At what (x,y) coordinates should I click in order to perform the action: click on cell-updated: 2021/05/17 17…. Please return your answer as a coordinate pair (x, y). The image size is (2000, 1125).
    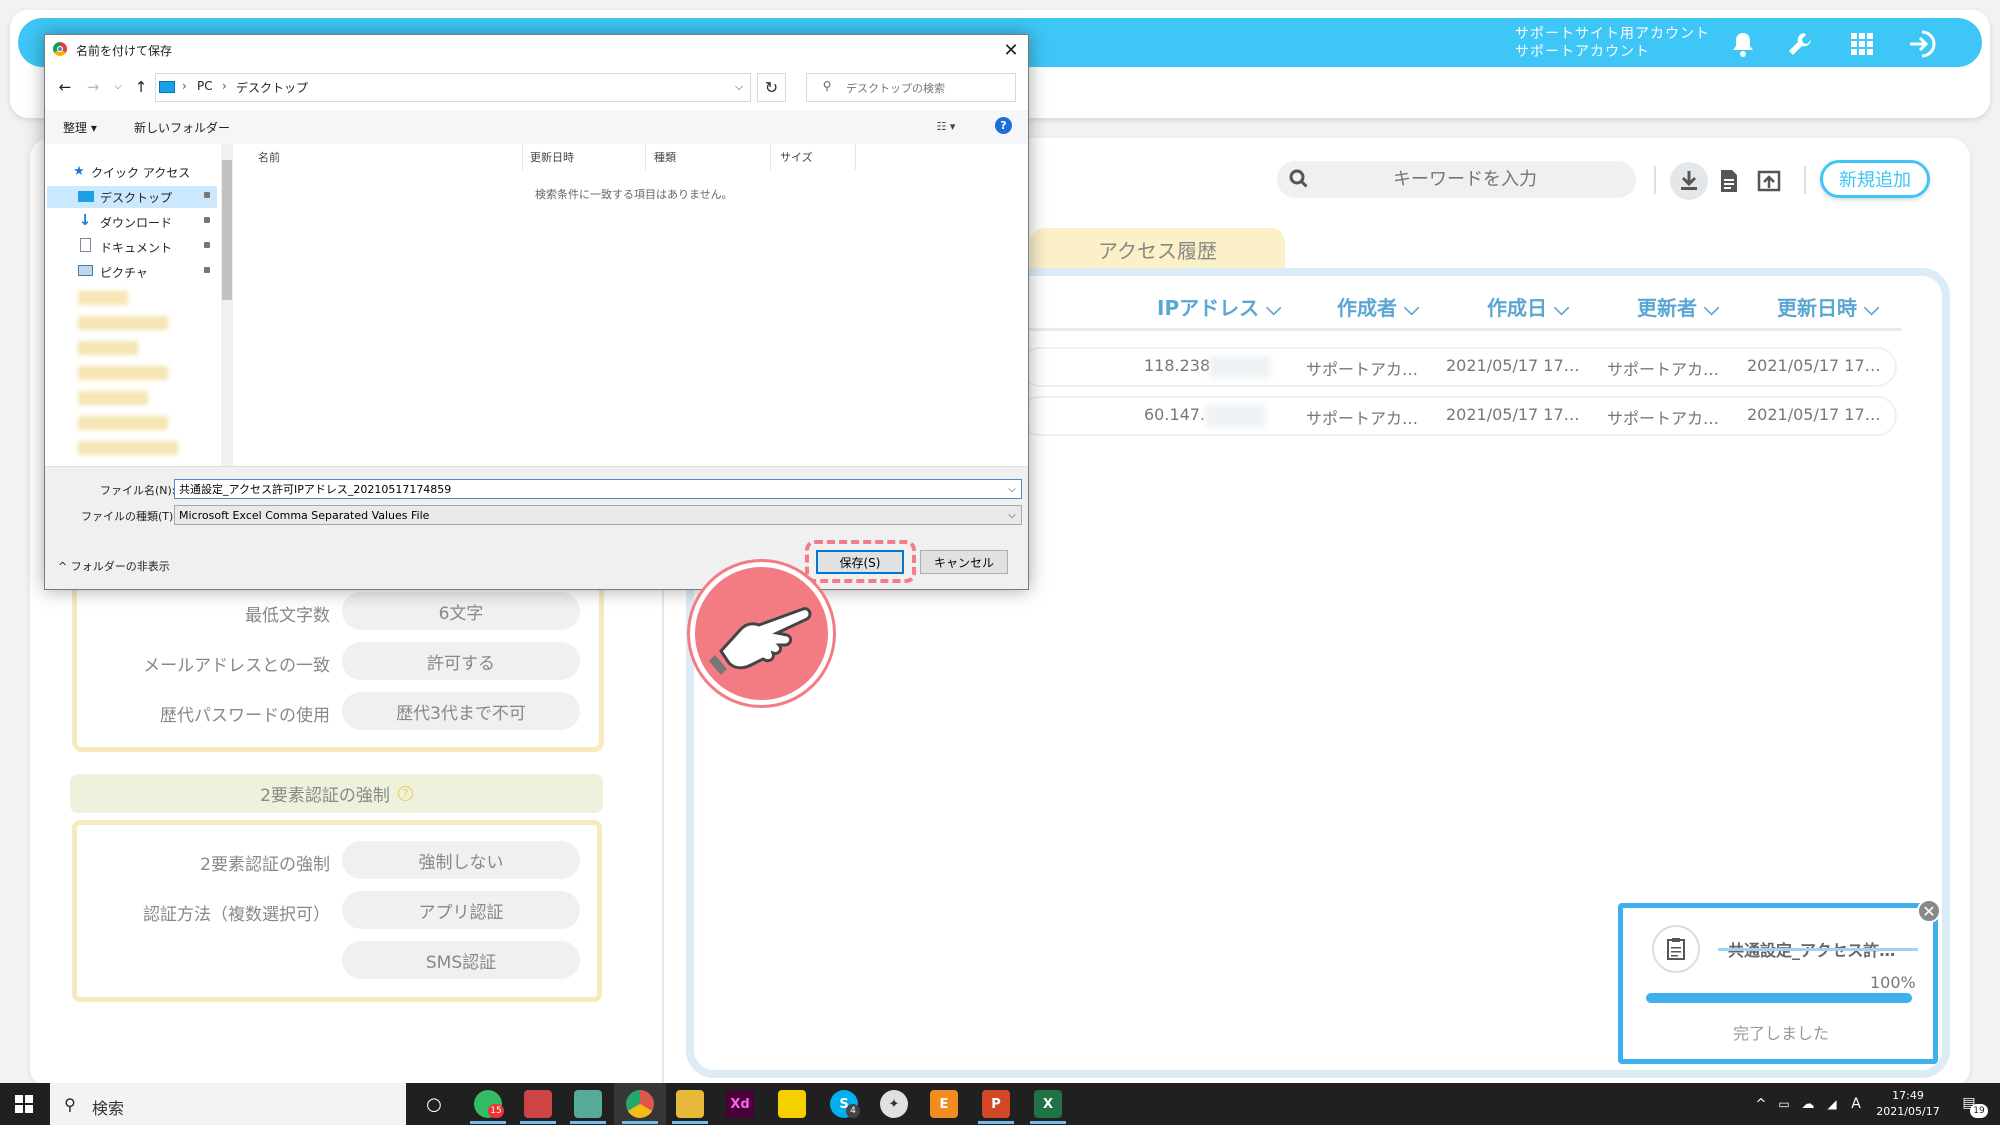
    Looking at the image, I should click on (1814, 365).